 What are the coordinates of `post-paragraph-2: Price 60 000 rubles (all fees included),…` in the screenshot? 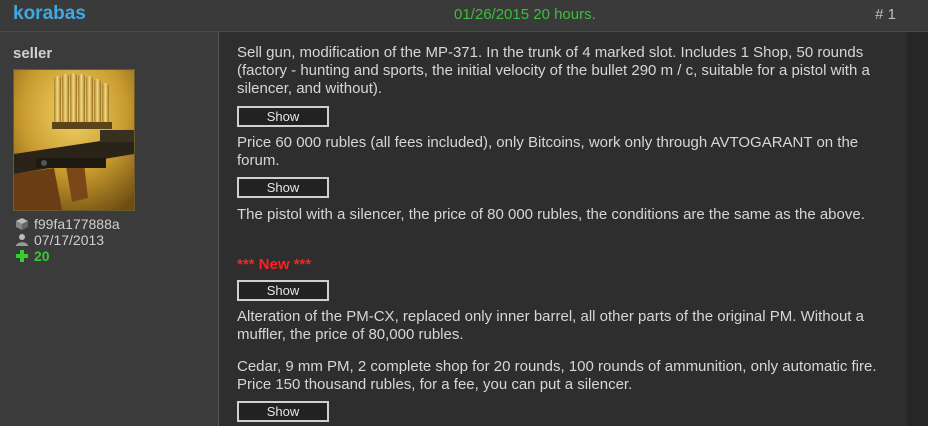 It's located at (548, 151).